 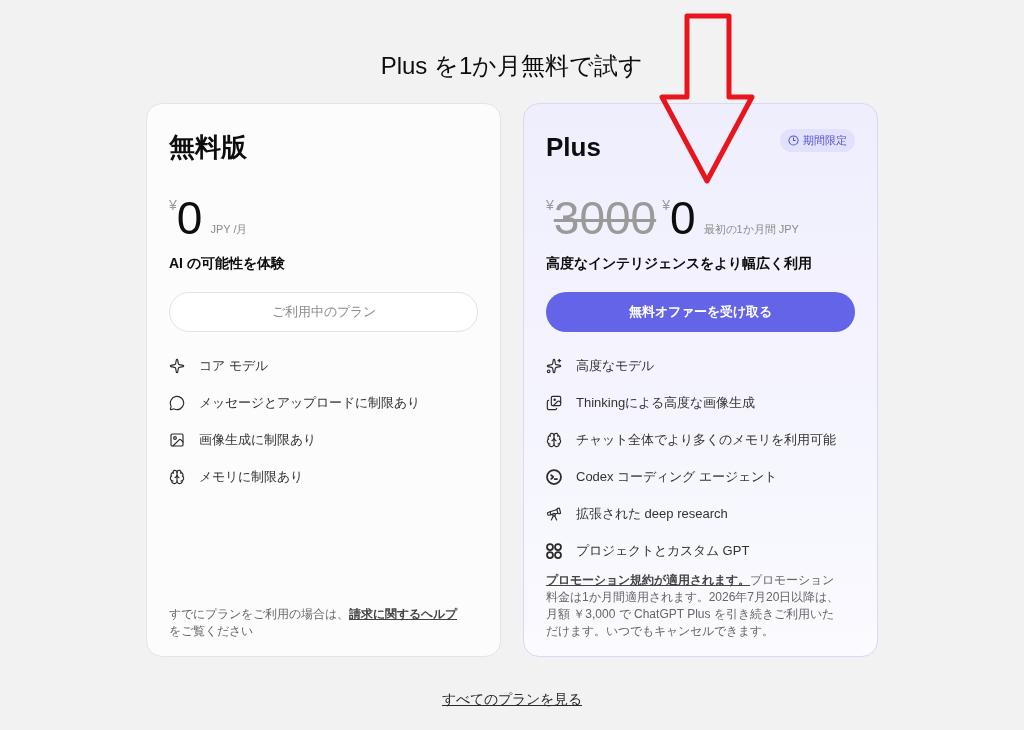 I want to click on feature-text: チャット全体でより多くのメモリを利用可能, so click(x=706, y=440).